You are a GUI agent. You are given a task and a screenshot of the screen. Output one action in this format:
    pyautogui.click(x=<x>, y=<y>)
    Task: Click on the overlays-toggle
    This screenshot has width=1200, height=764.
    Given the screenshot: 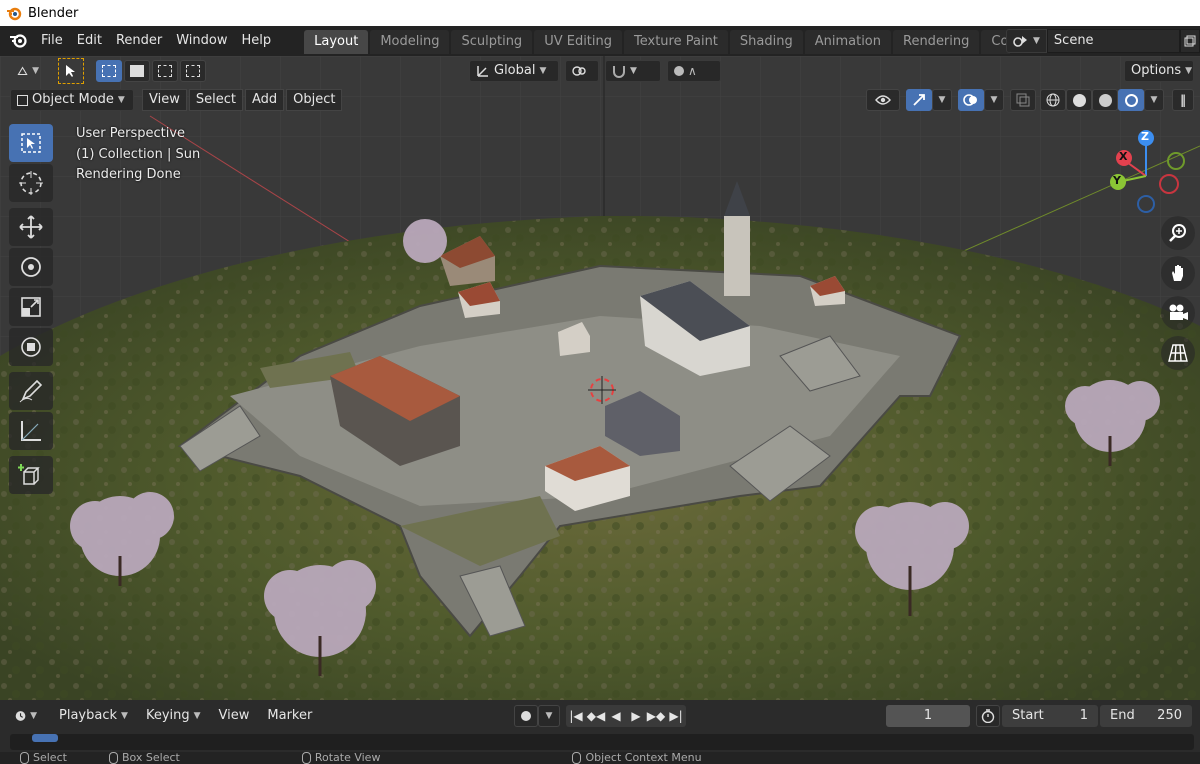 What is the action you would take?
    pyautogui.click(x=971, y=100)
    